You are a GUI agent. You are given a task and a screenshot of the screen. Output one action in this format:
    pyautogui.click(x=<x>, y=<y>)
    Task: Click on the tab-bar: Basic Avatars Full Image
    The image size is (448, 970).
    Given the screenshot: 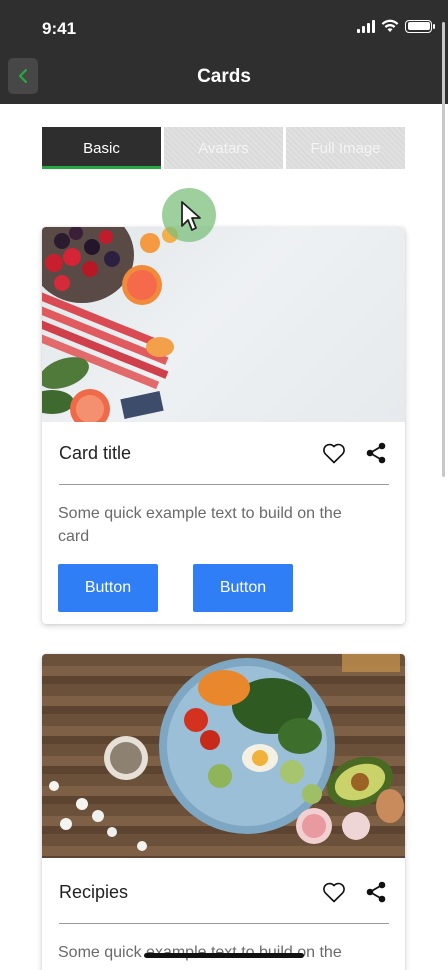 What is the action you would take?
    pyautogui.click(x=223, y=148)
    